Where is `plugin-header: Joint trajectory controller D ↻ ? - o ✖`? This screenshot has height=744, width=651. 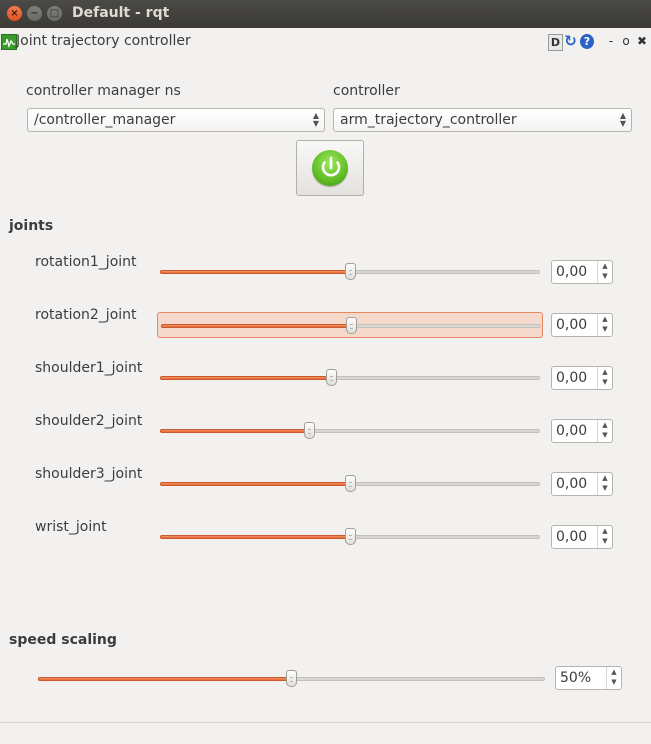
plugin-header: Joint trajectory controller D ↻ ? - o ✖ is located at coordinates (325, 42).